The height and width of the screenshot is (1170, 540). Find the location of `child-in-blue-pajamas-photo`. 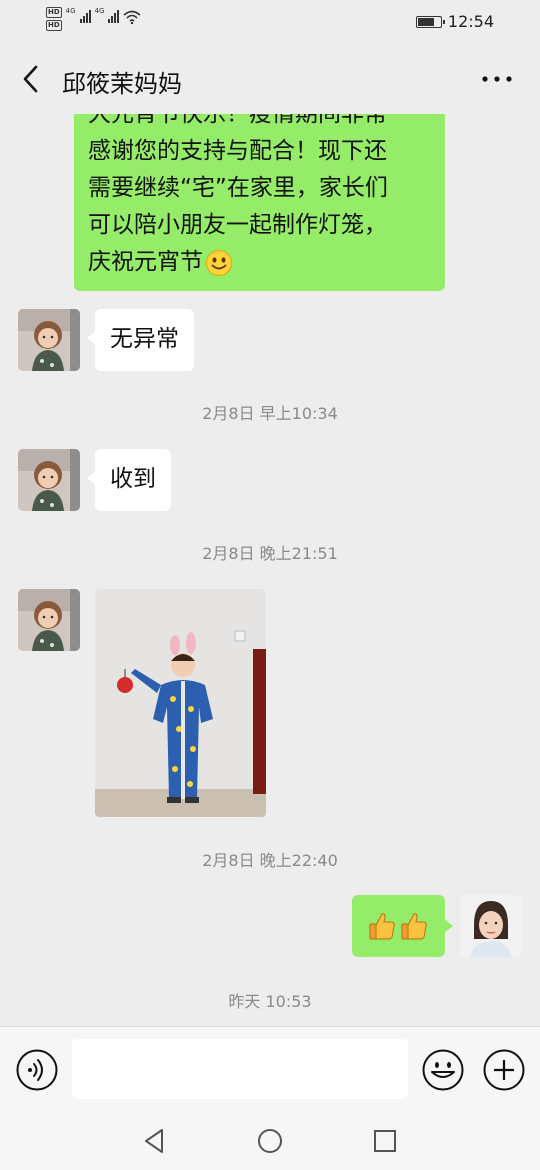

child-in-blue-pajamas-photo is located at coordinates (180, 703).